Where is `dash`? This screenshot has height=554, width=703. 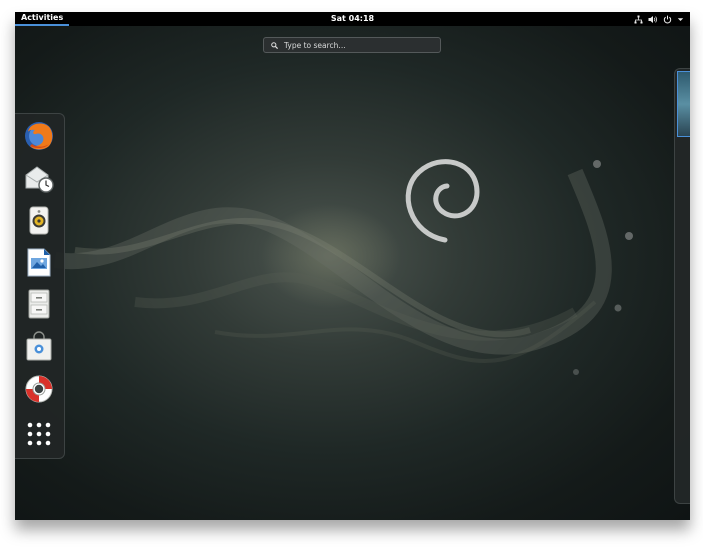 dash is located at coordinates (40, 286).